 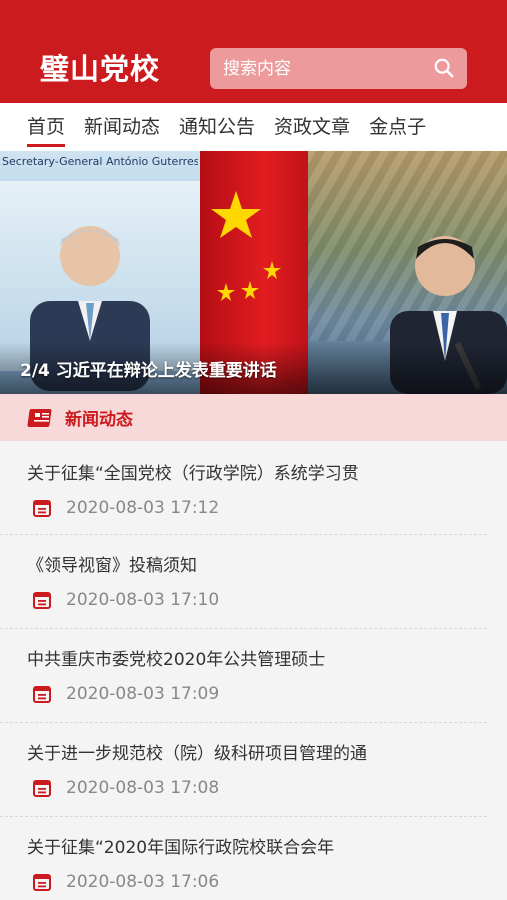 I want to click on app-header: 璧山党校, so click(x=253, y=51).